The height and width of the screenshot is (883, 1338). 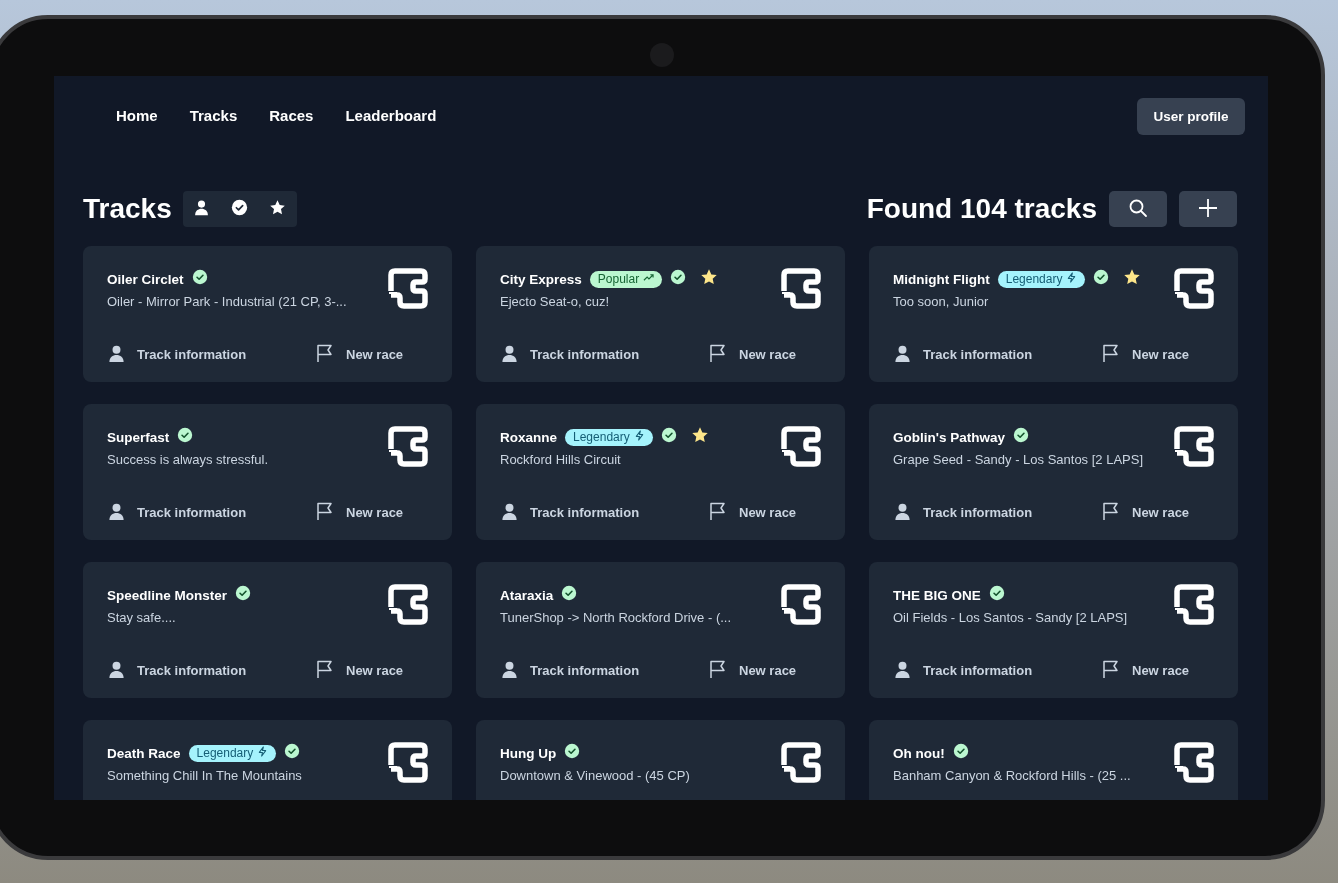 I want to click on track-name: Ataraxia, so click(x=527, y=595).